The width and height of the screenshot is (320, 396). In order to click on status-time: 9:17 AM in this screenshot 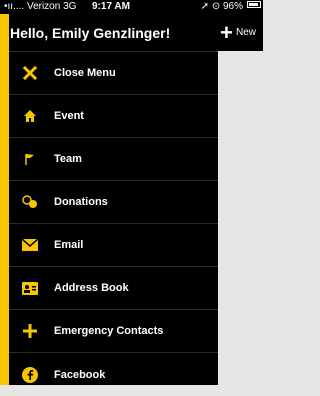, I will do `click(111, 6)`.